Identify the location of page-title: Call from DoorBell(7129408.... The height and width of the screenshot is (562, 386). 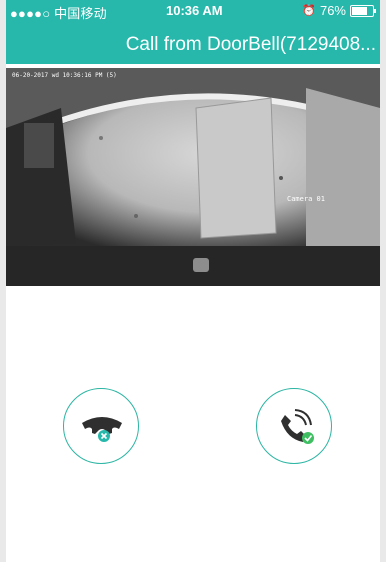
(250, 44).